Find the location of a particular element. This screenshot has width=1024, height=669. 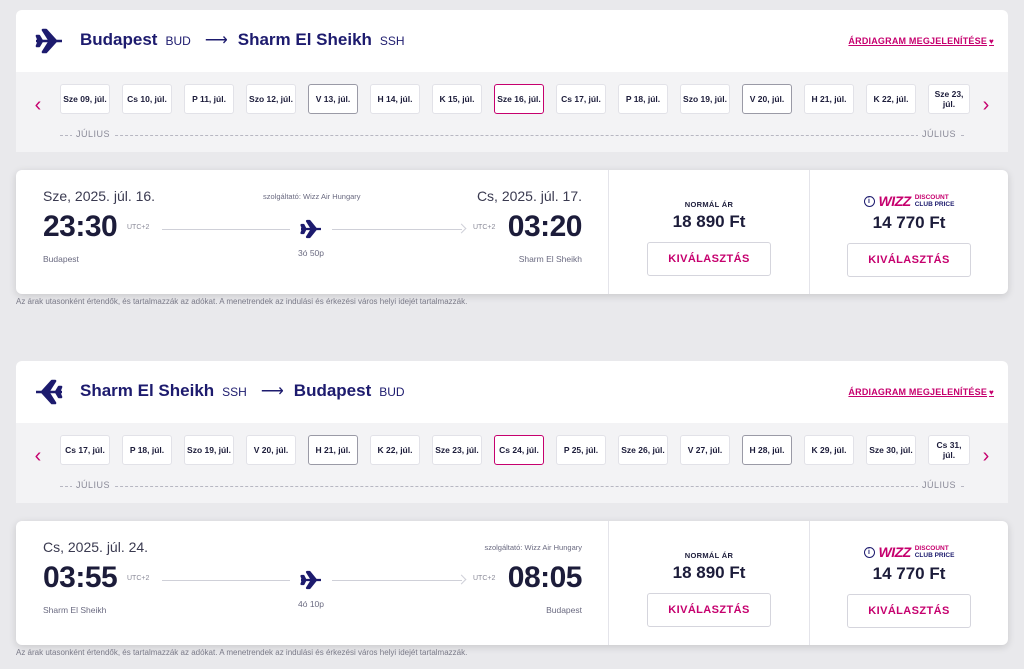

chevron-down-icon: ♥ is located at coordinates (991, 392).